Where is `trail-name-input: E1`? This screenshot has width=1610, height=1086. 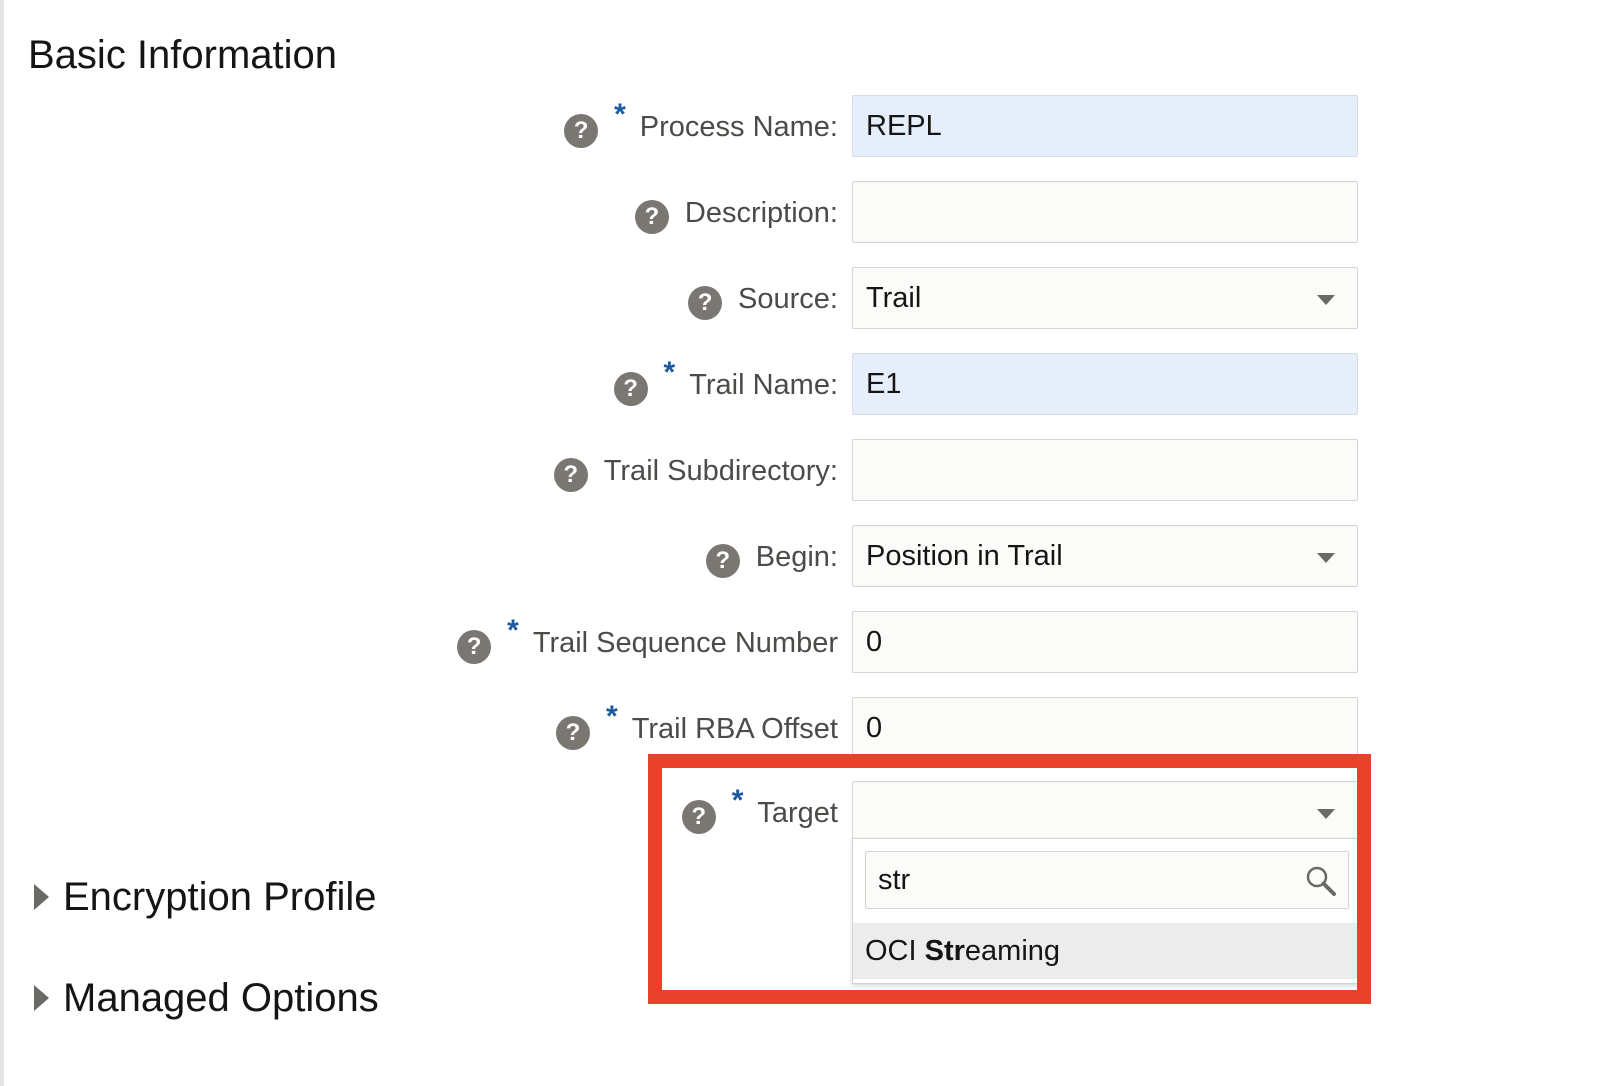 trail-name-input: E1 is located at coordinates (1105, 384).